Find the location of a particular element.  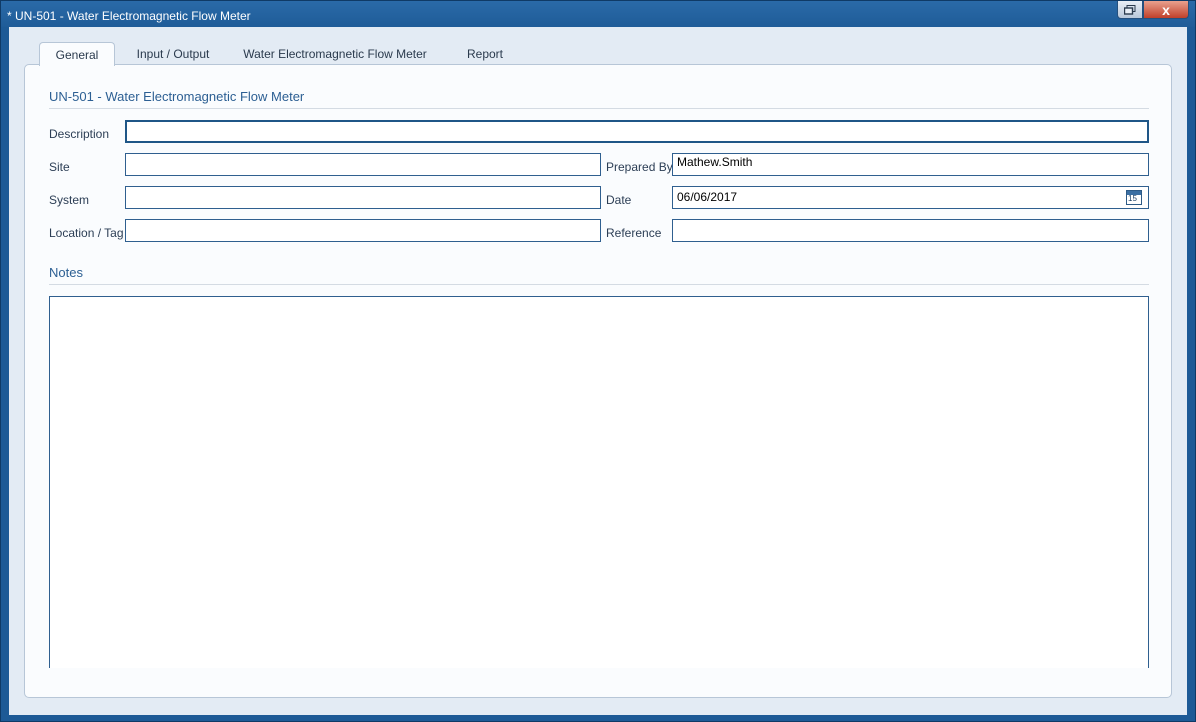

location-label: Location / Tag is located at coordinates (86, 233).